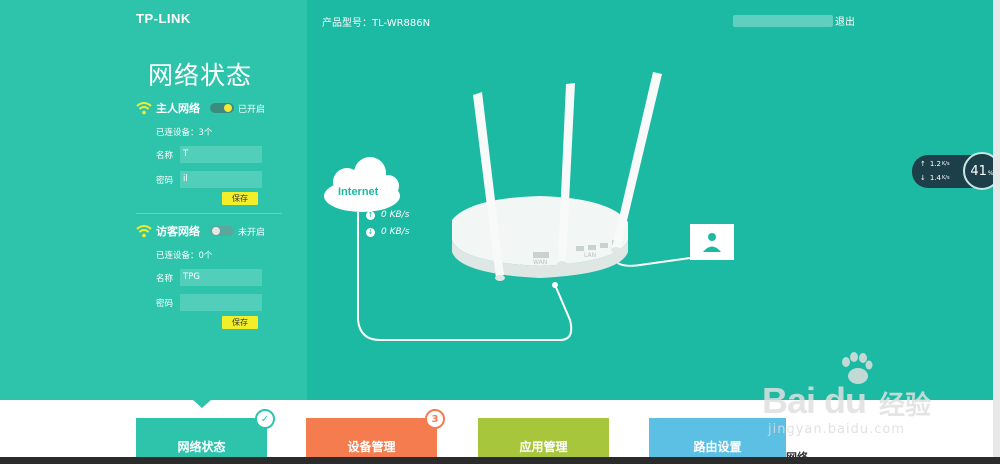 Image resolution: width=1000 pixels, height=464 pixels. Describe the element at coordinates (712, 242) in the screenshot. I see `client-device-icon` at that location.